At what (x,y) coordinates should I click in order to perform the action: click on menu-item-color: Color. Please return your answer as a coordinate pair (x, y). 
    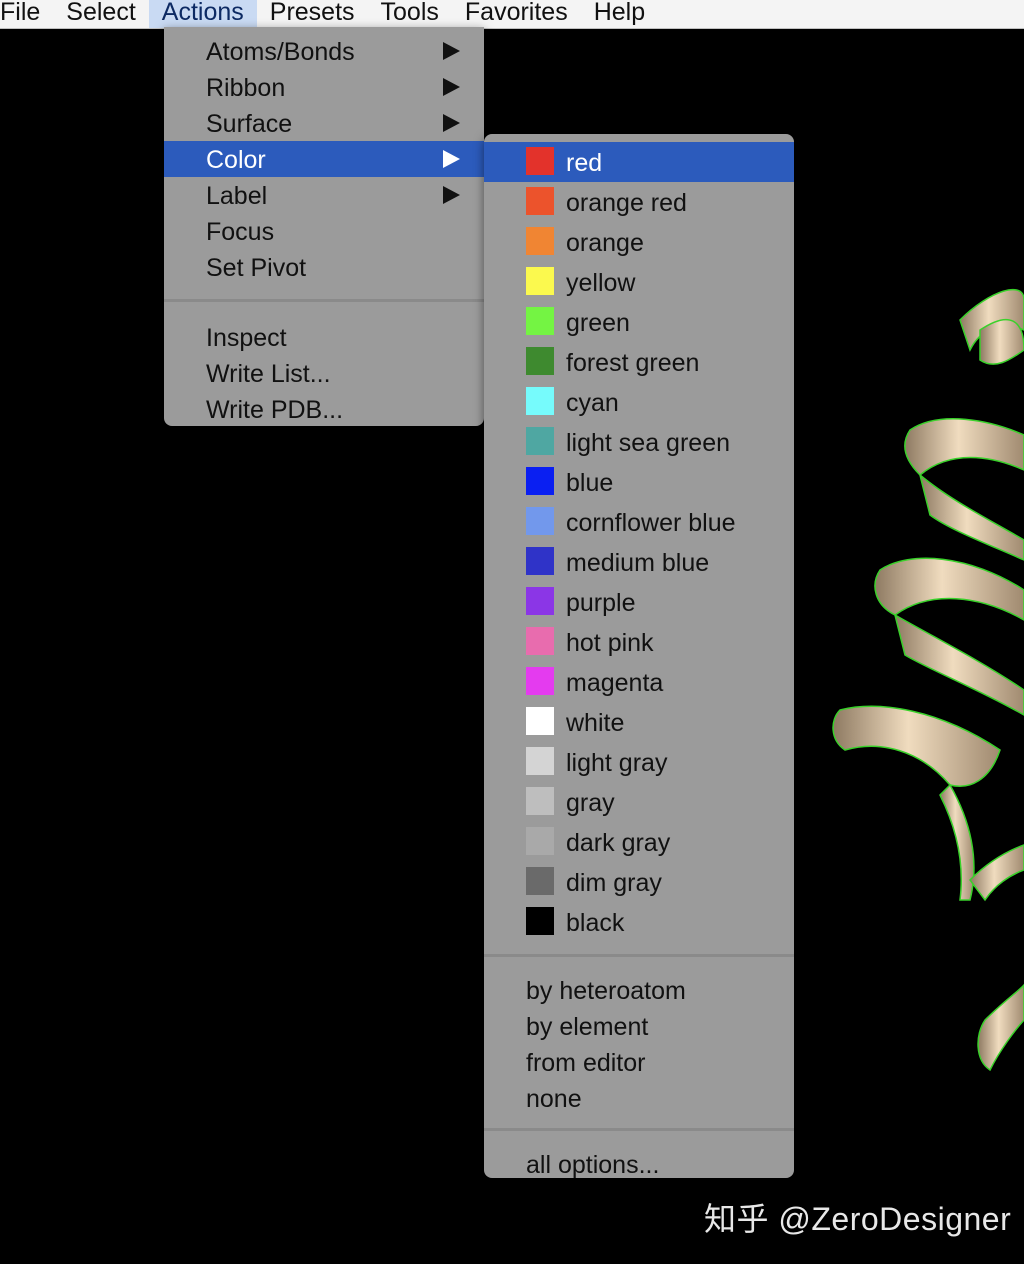
    Looking at the image, I should click on (324, 159).